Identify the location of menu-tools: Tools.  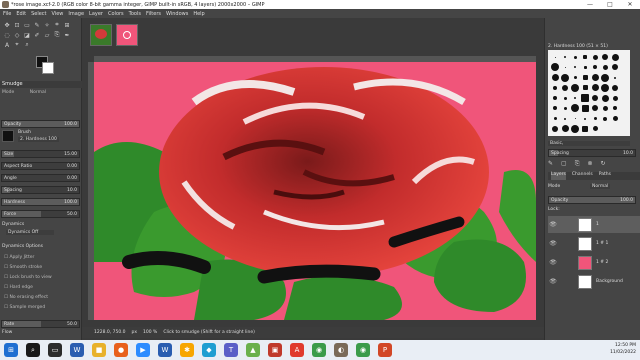
(135, 14).